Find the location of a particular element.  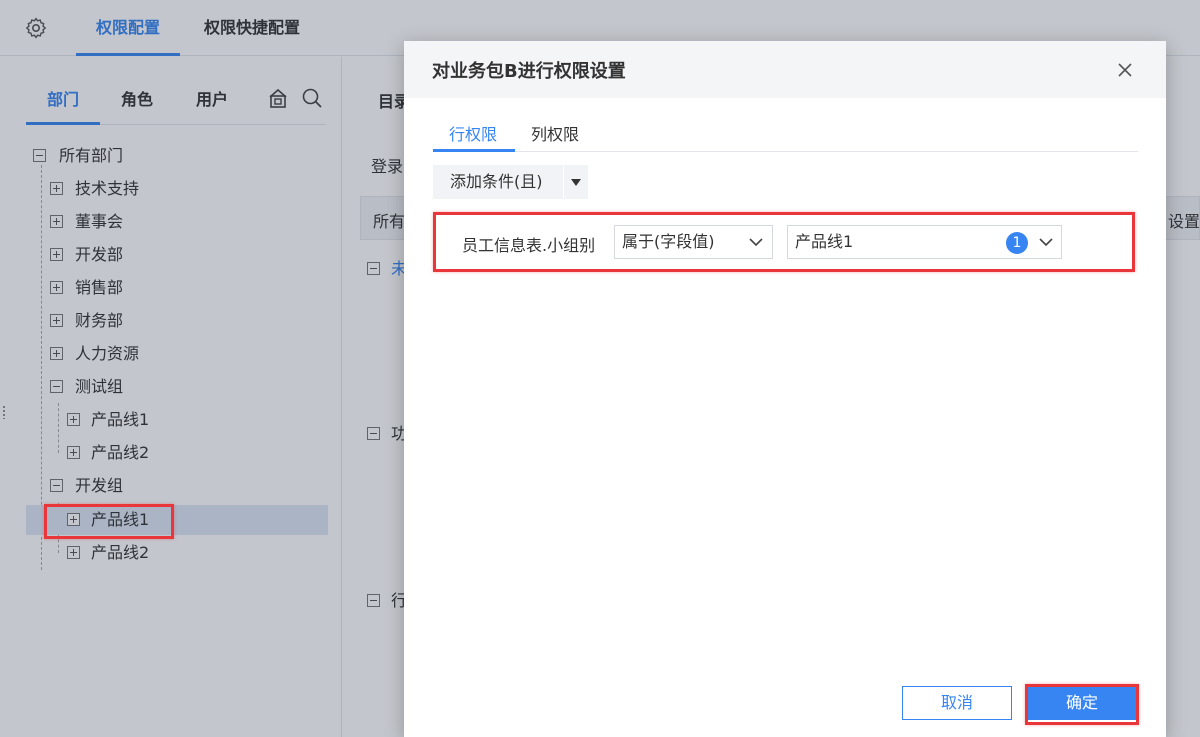

tab-column-permission: 列权限 is located at coordinates (555, 133).